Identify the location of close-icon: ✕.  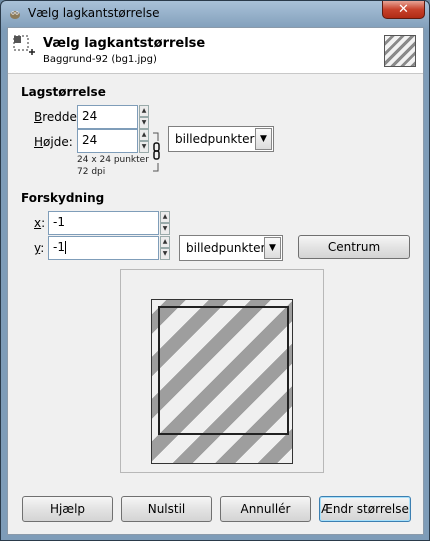
(403, 9).